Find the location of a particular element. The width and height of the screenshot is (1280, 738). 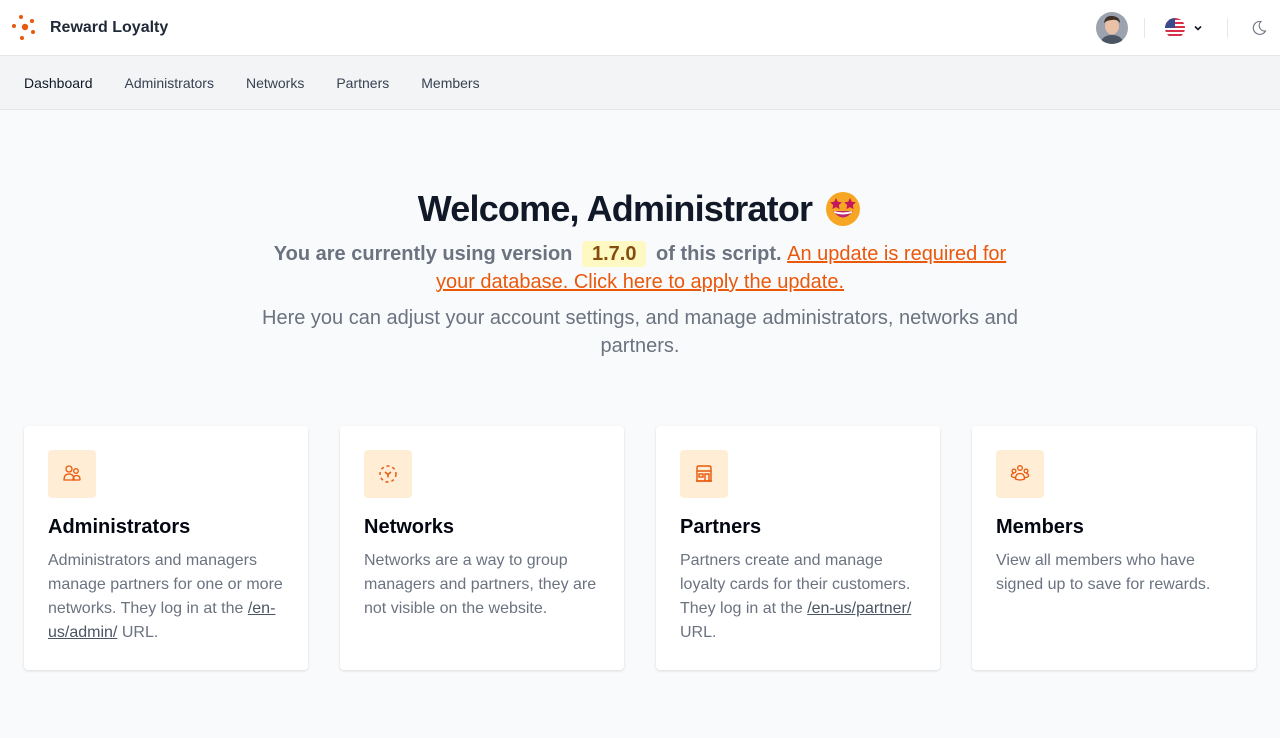

nav-item-dashboard: Dashboard is located at coordinates (58, 83).